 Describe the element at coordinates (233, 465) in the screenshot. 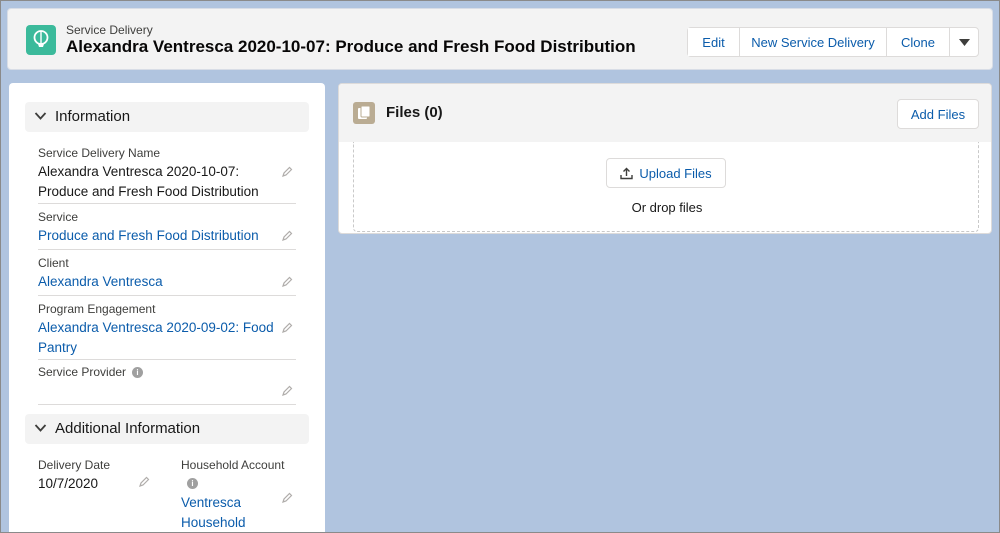

I see `field-label: Household Account` at that location.